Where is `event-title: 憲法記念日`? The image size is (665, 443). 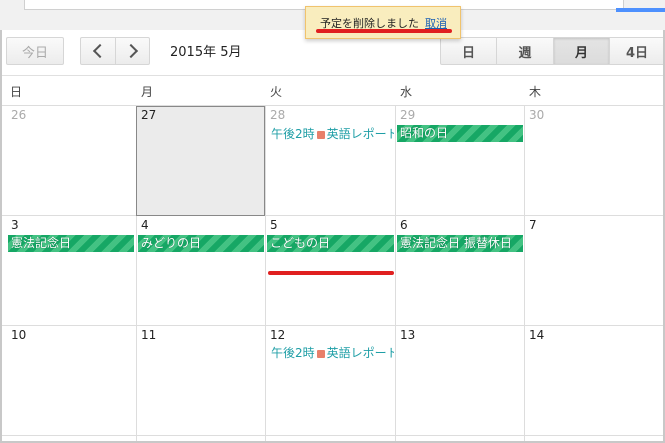 event-title: 憲法記念日 is located at coordinates (41, 243).